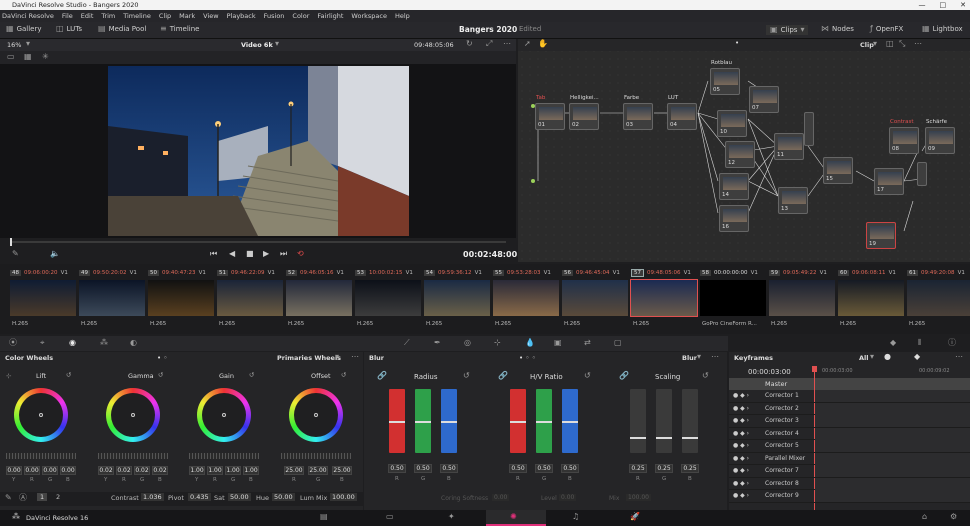 This screenshot has width=970, height=526. What do you see at coordinates (423, 421) in the screenshot?
I see `blur-radius-slider-g` at bounding box center [423, 421].